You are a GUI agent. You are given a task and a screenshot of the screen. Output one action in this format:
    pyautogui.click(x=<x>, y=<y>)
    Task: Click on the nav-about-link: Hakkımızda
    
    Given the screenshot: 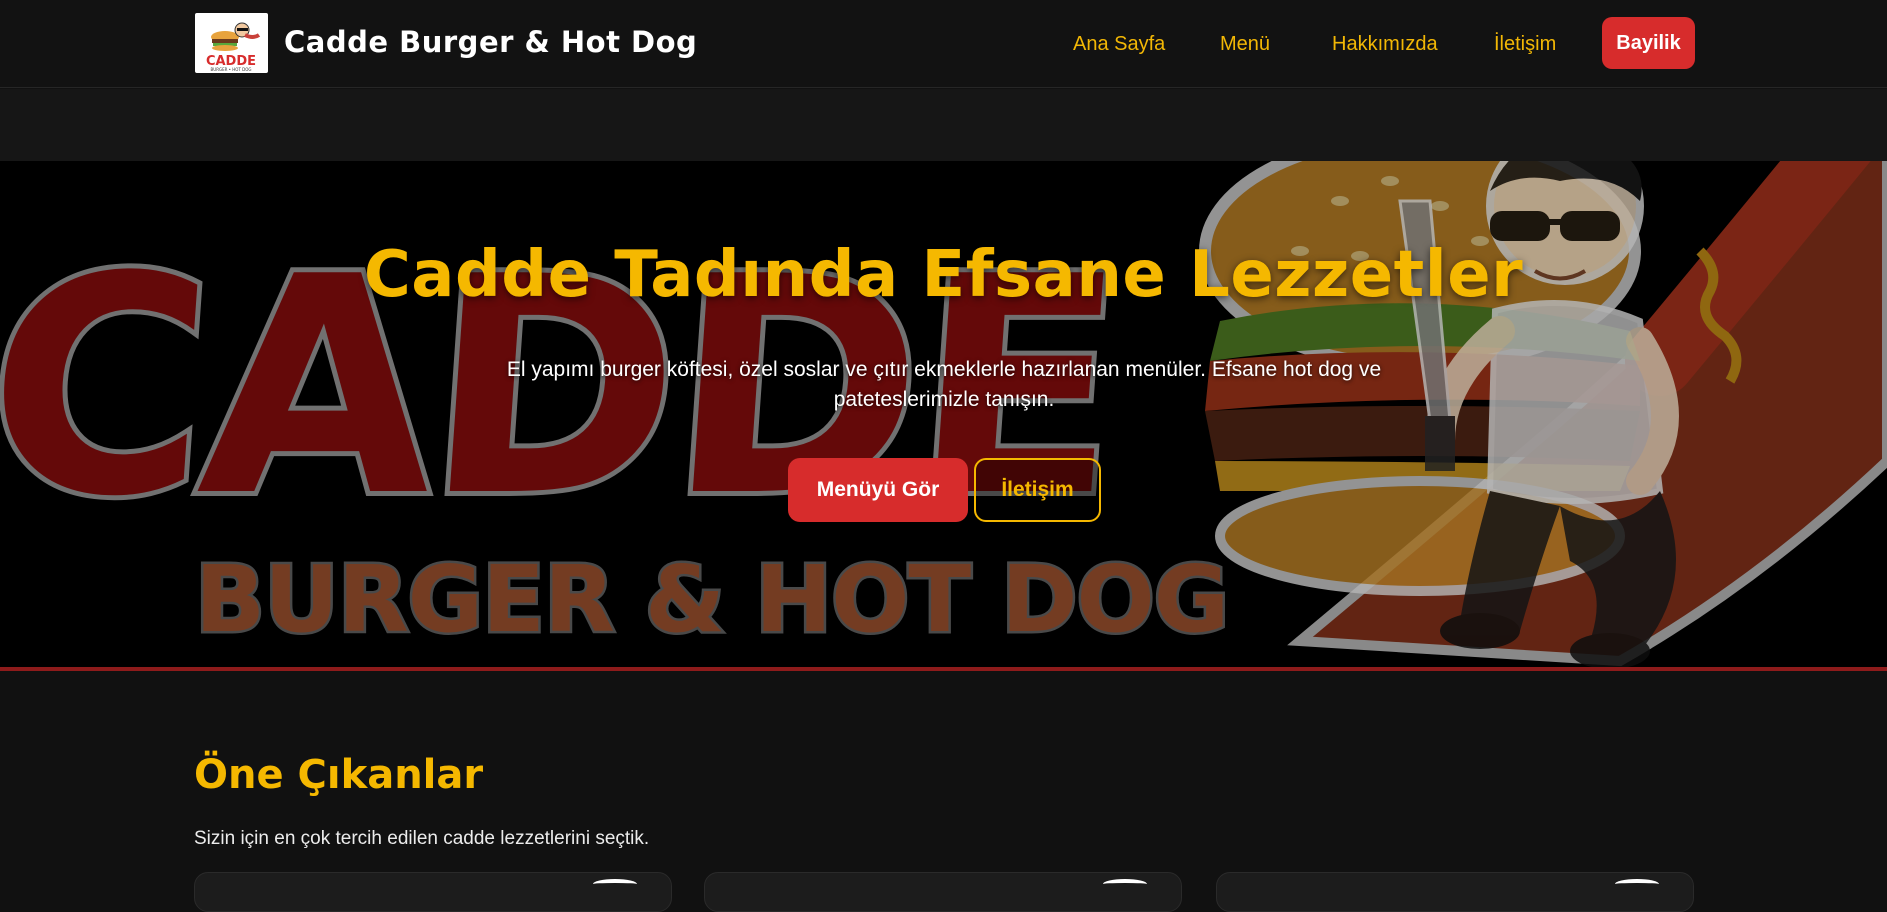 What is the action you would take?
    pyautogui.click(x=1385, y=44)
    